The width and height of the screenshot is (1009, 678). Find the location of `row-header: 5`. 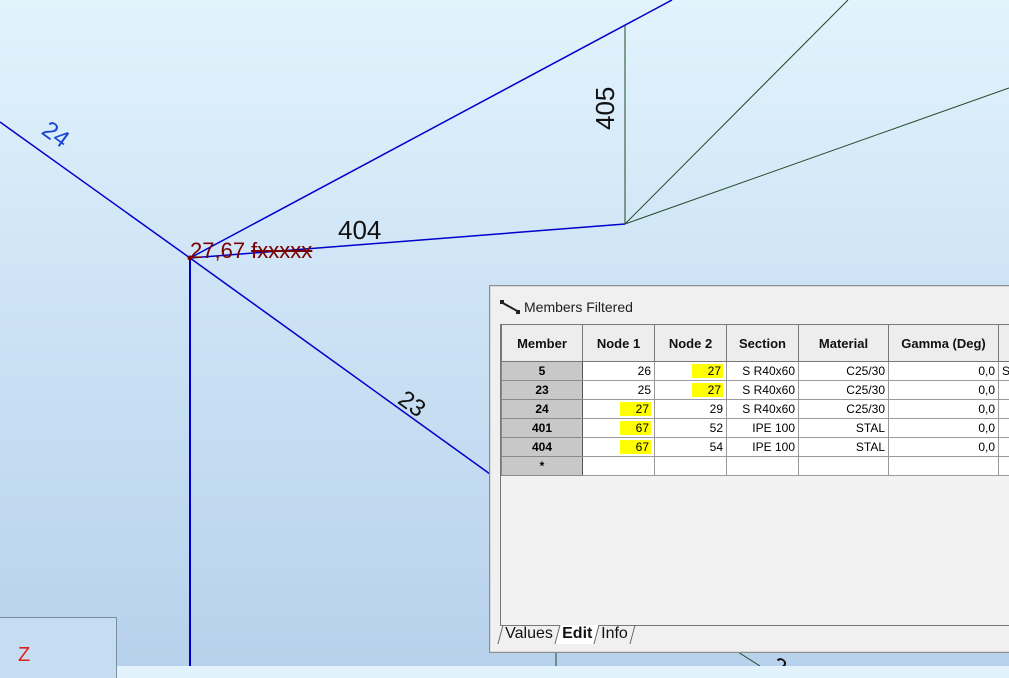

row-header: 5 is located at coordinates (542, 371).